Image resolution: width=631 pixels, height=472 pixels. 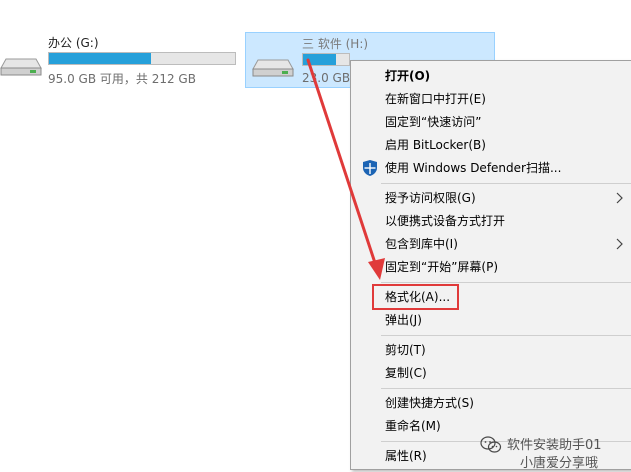 I want to click on menu-item-pin-quick-access: 固定到“快速访问”, so click(x=491, y=122).